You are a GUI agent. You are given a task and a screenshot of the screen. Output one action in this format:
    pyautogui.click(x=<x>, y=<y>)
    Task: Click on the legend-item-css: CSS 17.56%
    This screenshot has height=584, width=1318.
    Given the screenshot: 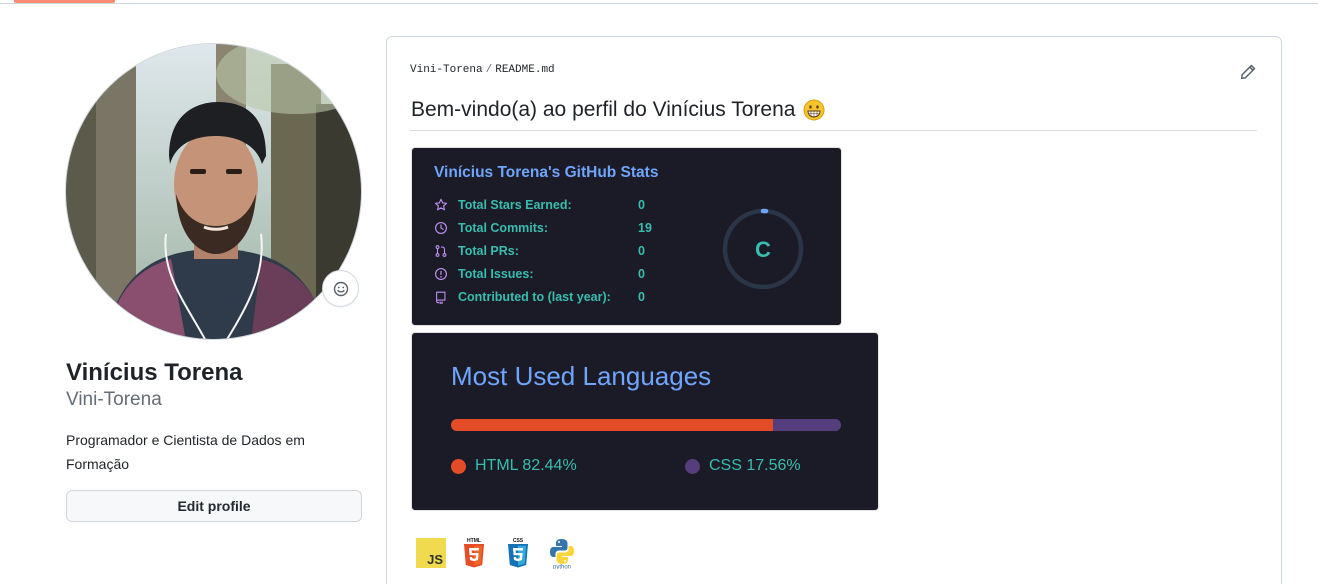 What is the action you would take?
    pyautogui.click(x=743, y=466)
    